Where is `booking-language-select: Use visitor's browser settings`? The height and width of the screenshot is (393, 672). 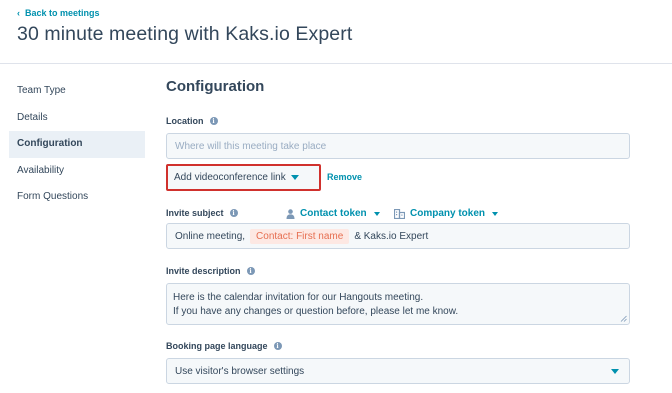 booking-language-select: Use visitor's browser settings is located at coordinates (398, 371).